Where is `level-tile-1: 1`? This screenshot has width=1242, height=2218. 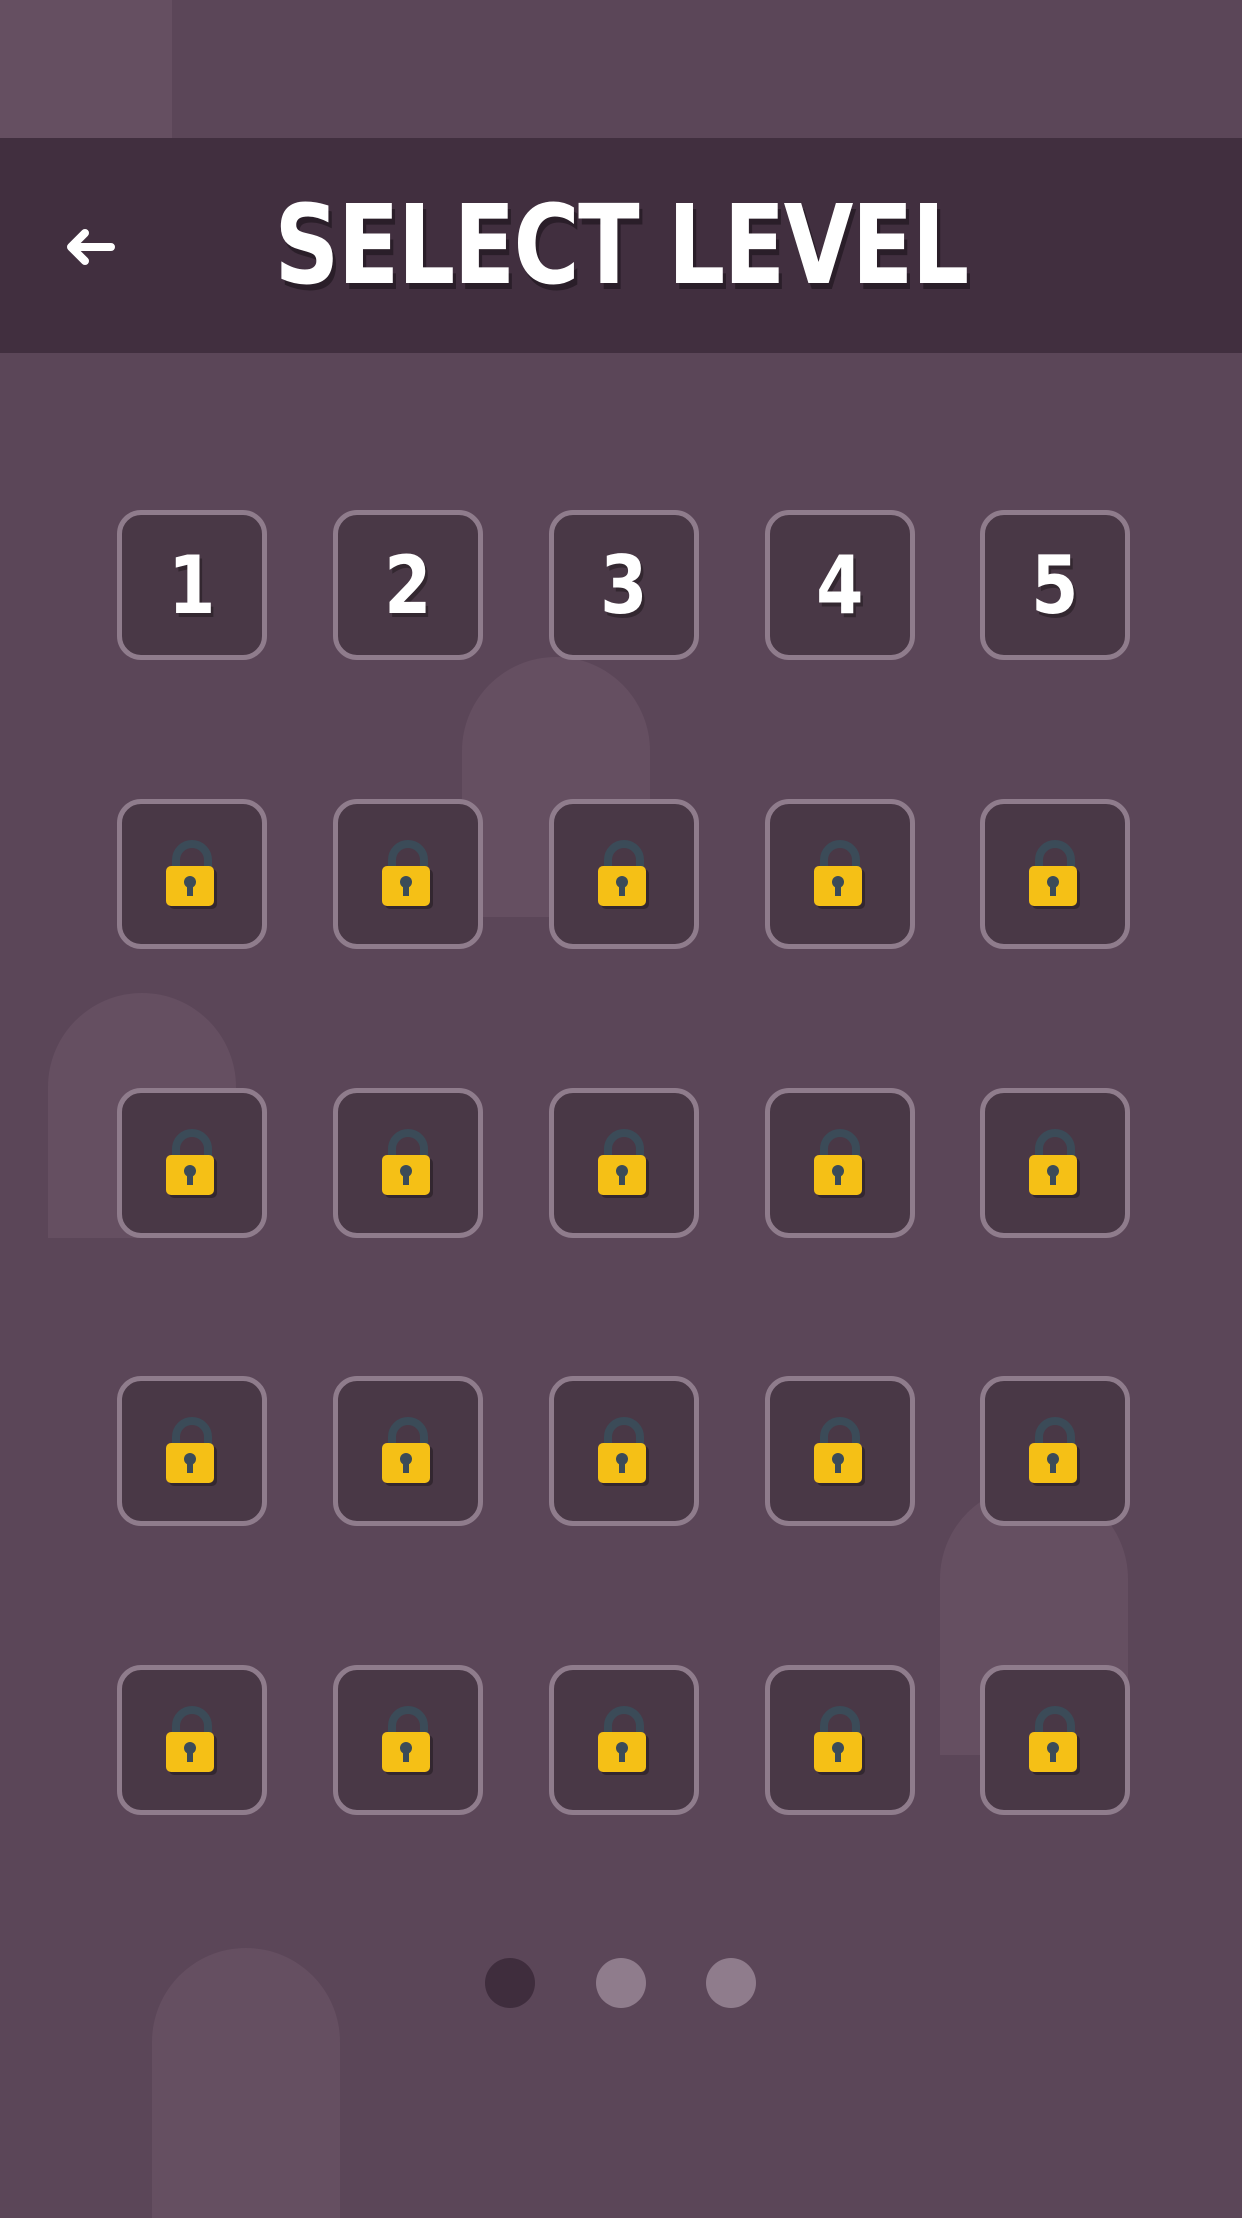
level-tile-1: 1 is located at coordinates (192, 585).